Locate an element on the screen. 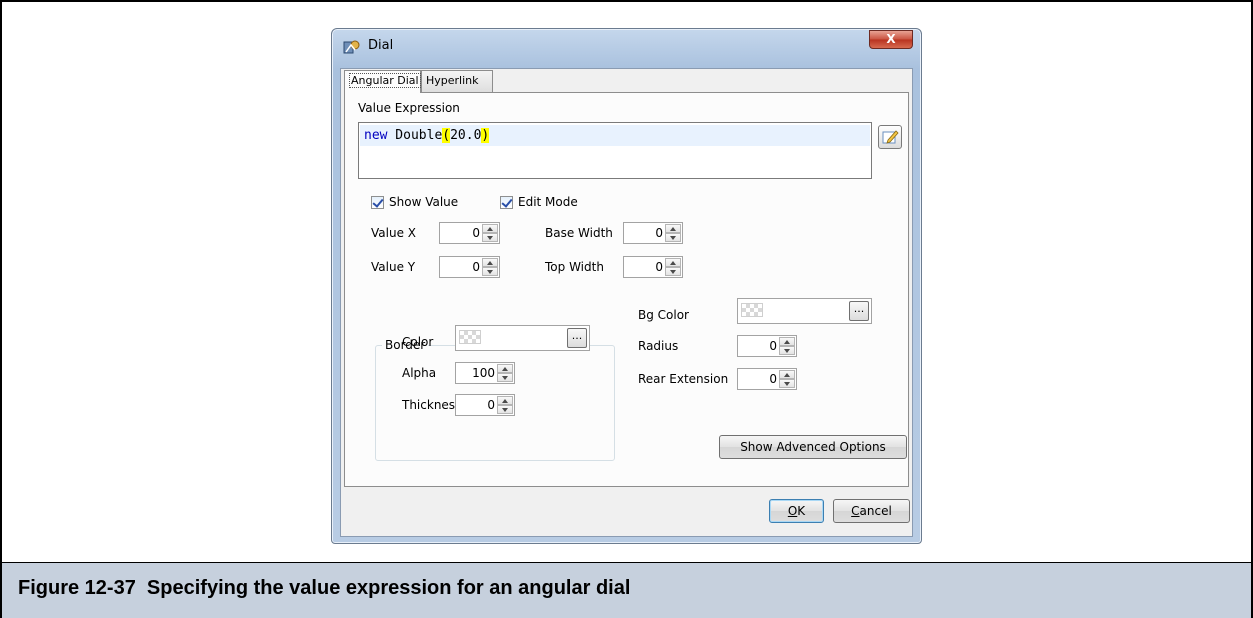 This screenshot has width=1253, height=618. expression-close-paren: ) is located at coordinates (485, 135).